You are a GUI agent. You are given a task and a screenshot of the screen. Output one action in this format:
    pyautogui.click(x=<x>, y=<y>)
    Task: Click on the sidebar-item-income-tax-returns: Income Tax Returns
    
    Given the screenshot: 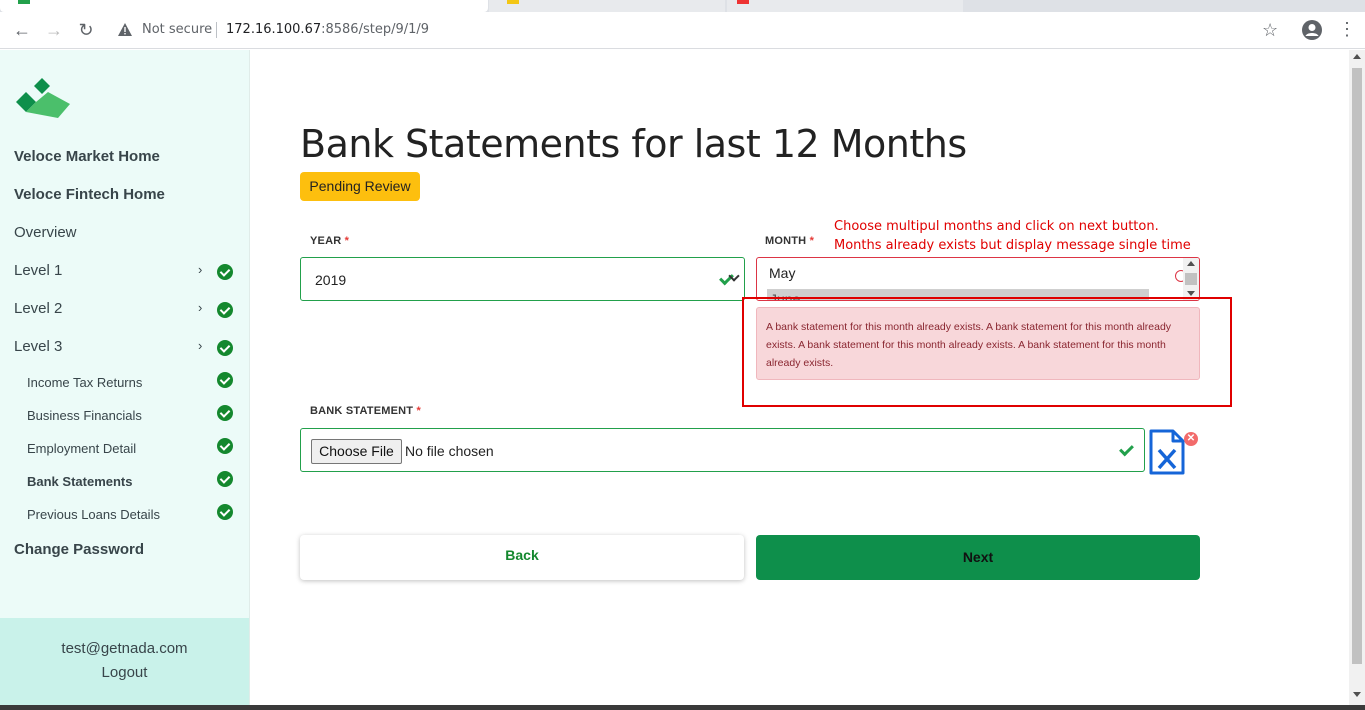 What is the action you would take?
    pyautogui.click(x=84, y=382)
    